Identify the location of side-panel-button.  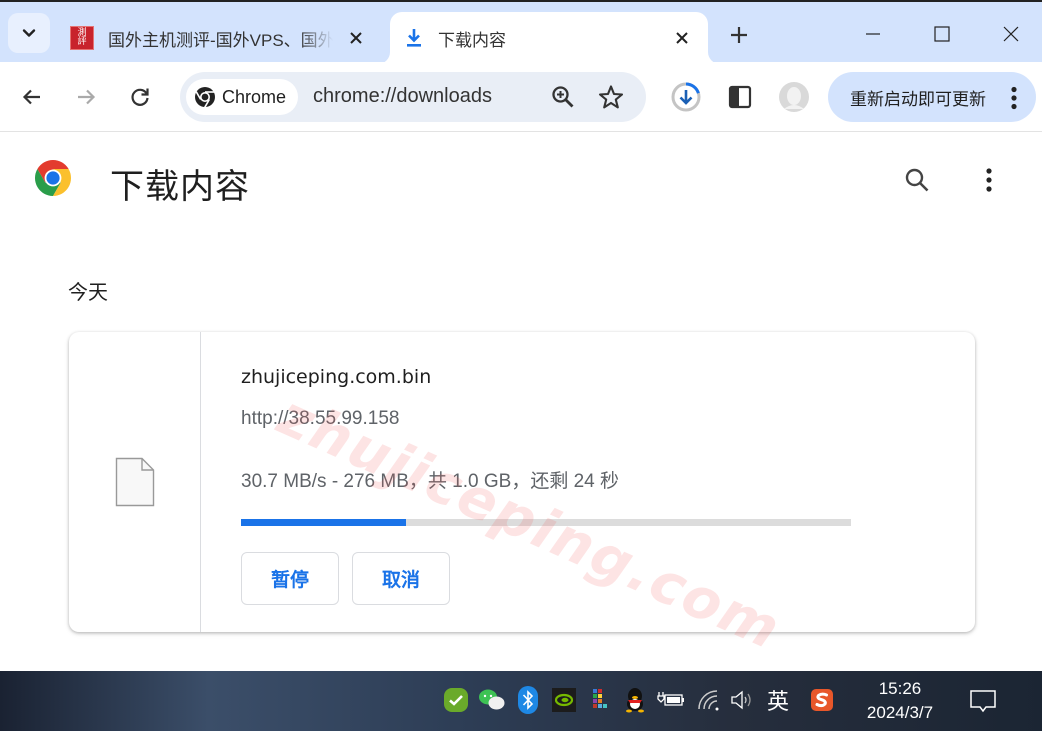
(740, 97).